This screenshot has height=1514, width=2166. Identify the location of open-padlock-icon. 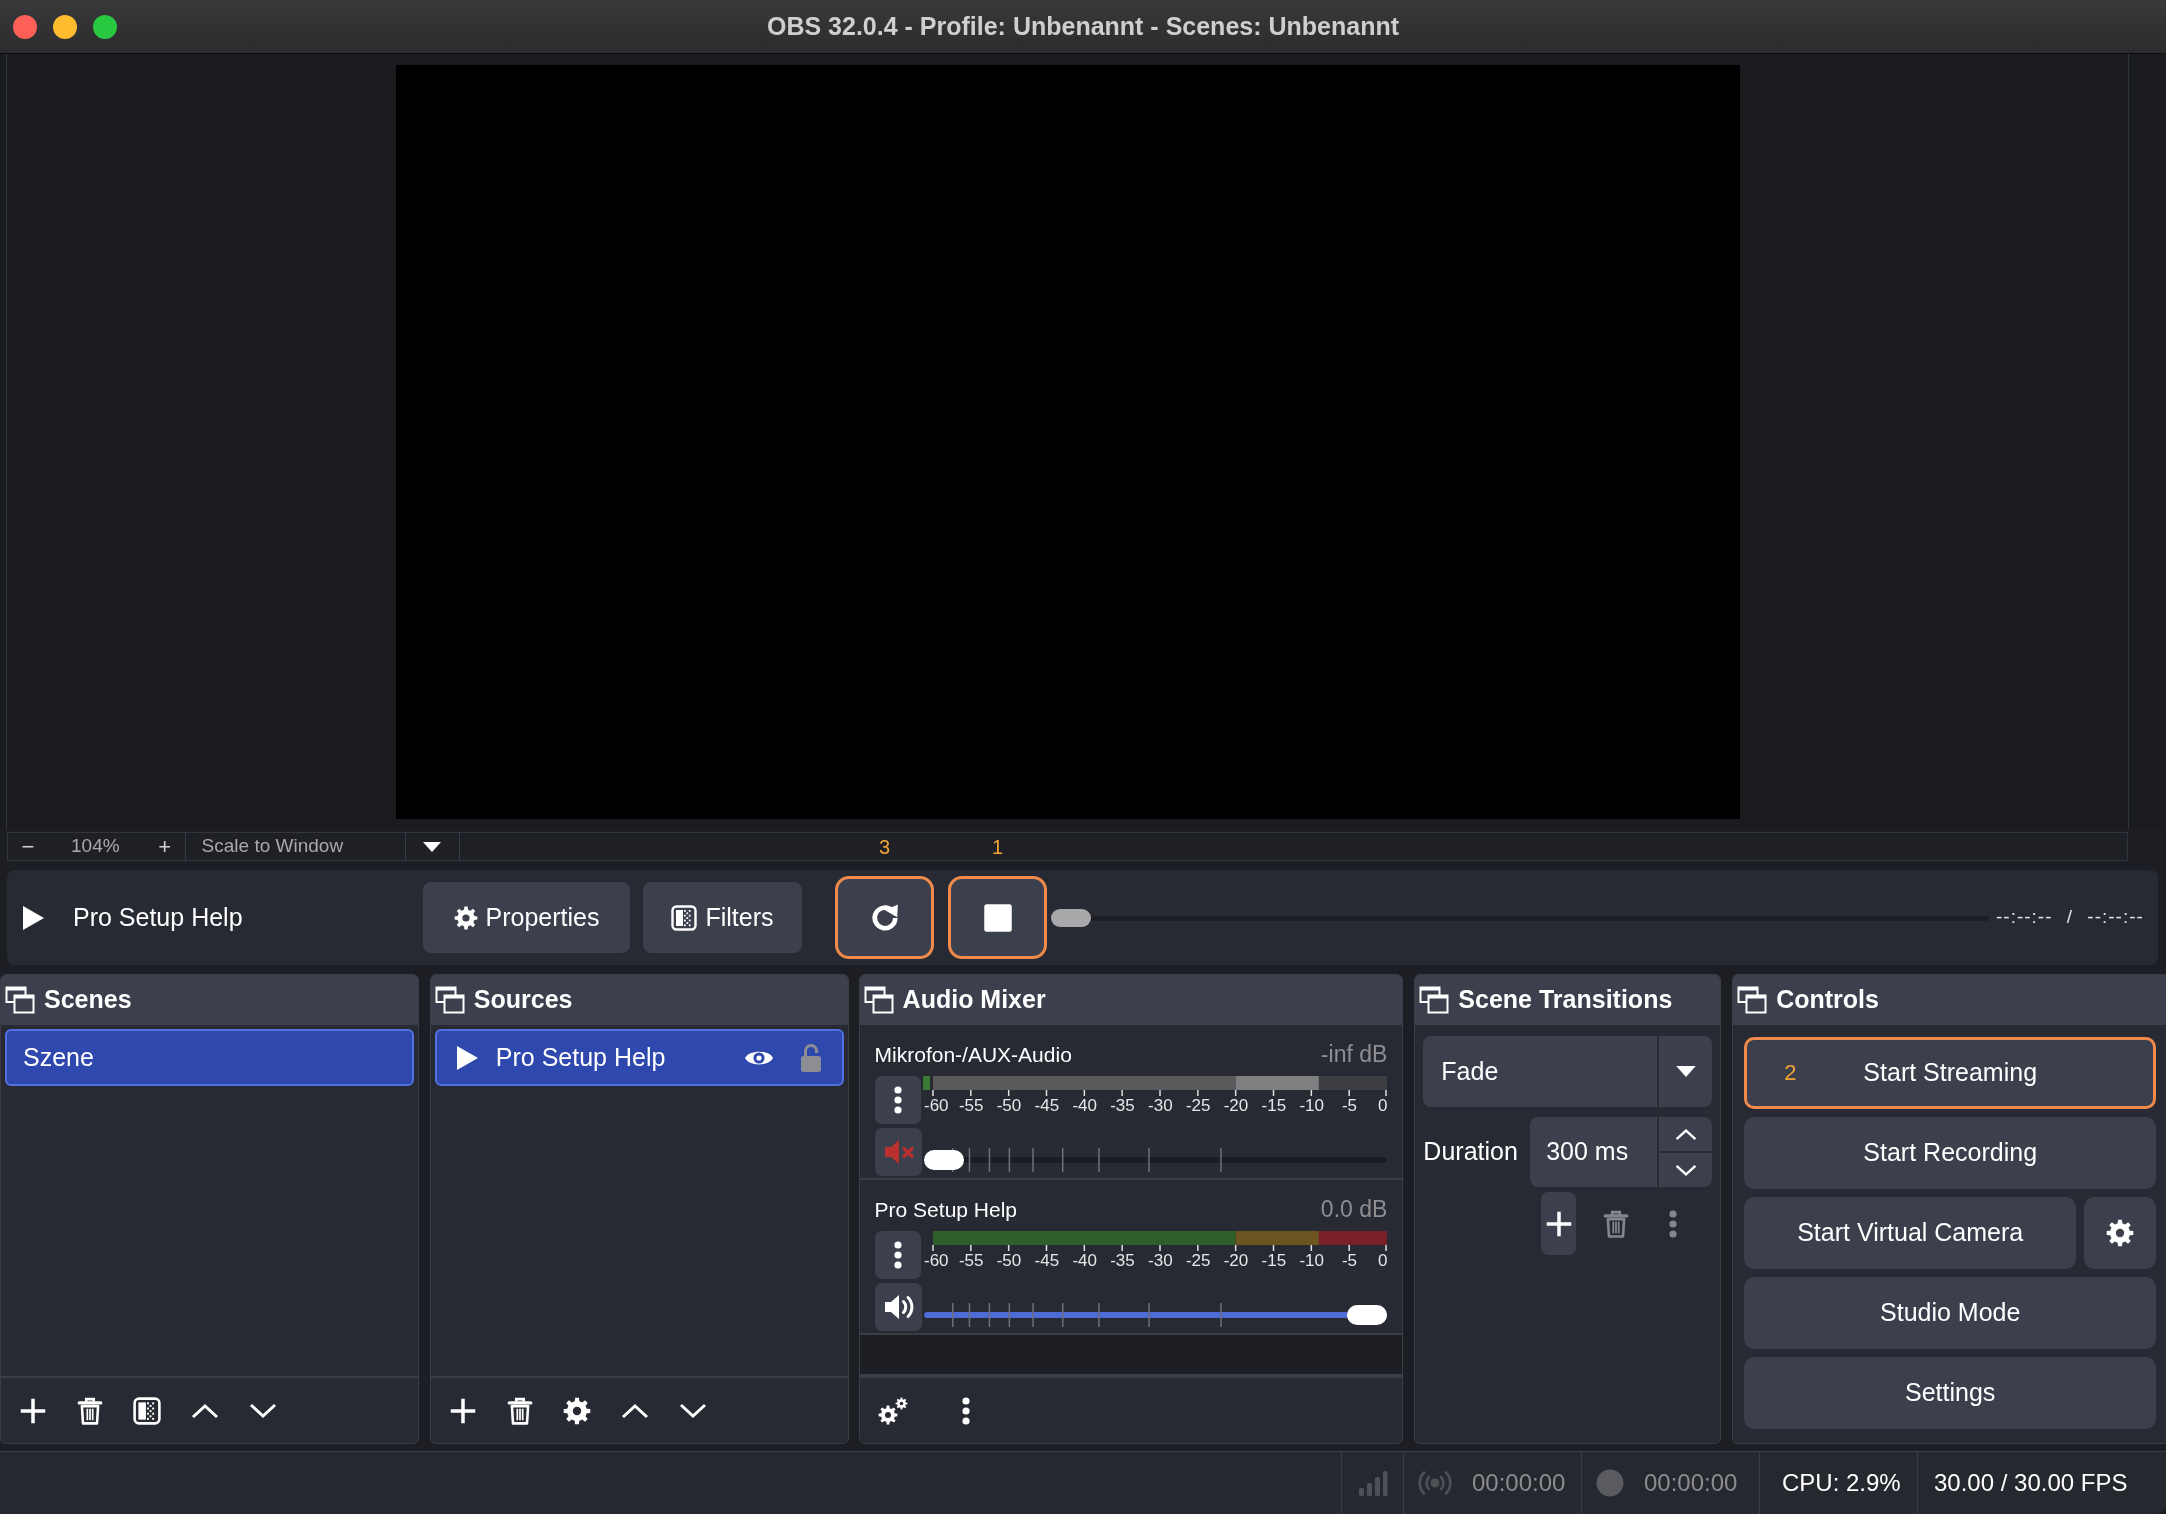
(810, 1057).